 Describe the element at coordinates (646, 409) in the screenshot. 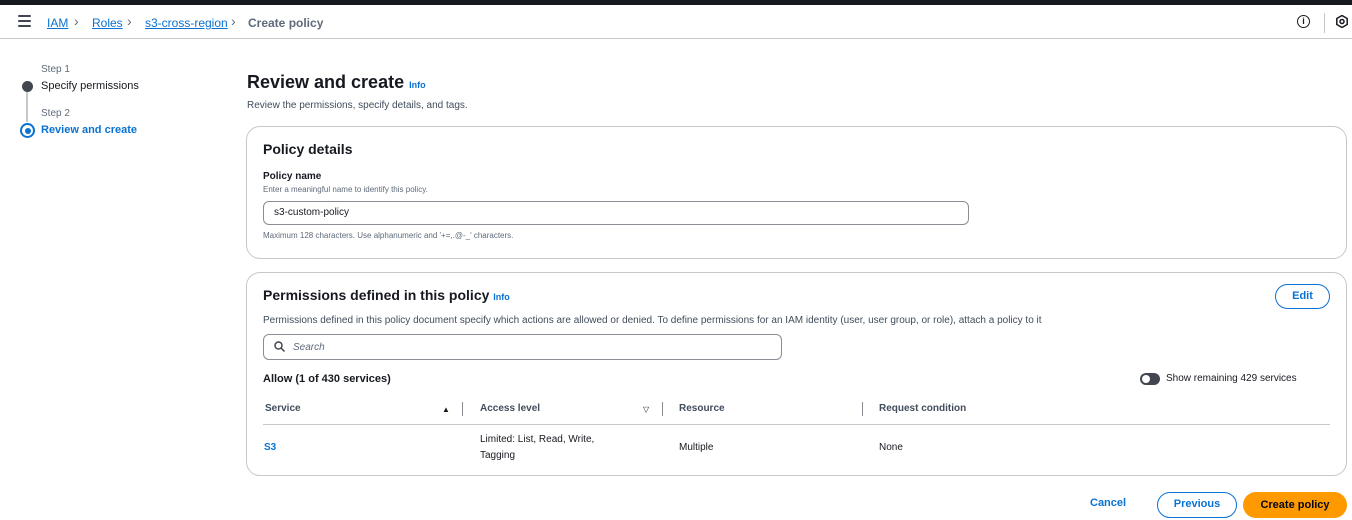

I see `sort-descending-icon: ▽` at that location.